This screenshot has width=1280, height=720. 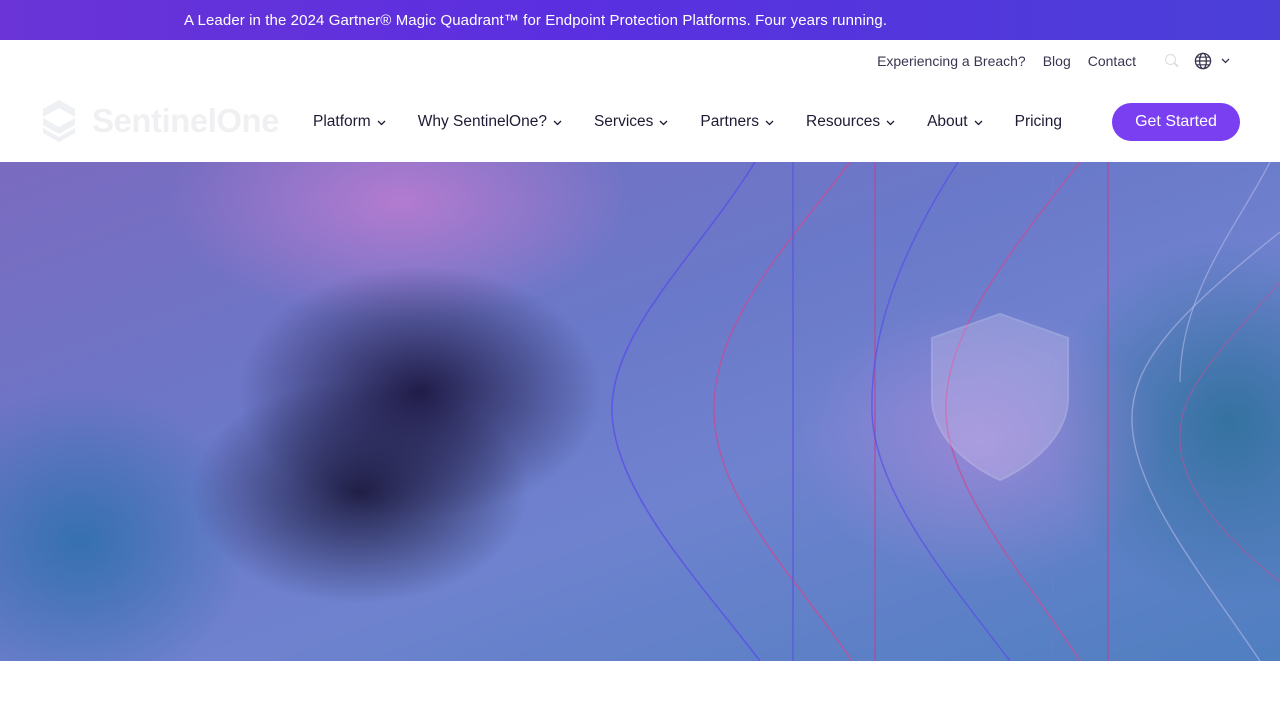 I want to click on nav-item-partners: Partners, so click(x=737, y=122).